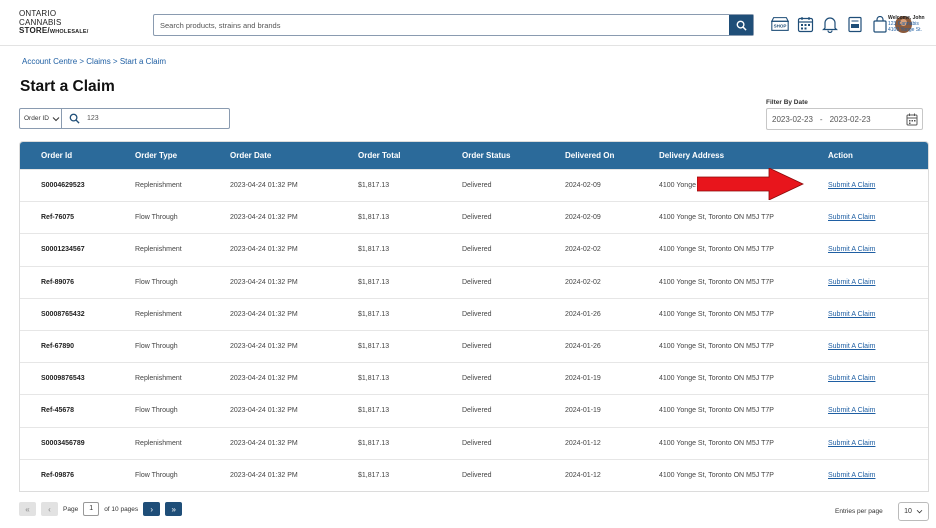 The width and height of the screenshot is (936, 528). I want to click on date-from: 2023-02-23, so click(792, 119).